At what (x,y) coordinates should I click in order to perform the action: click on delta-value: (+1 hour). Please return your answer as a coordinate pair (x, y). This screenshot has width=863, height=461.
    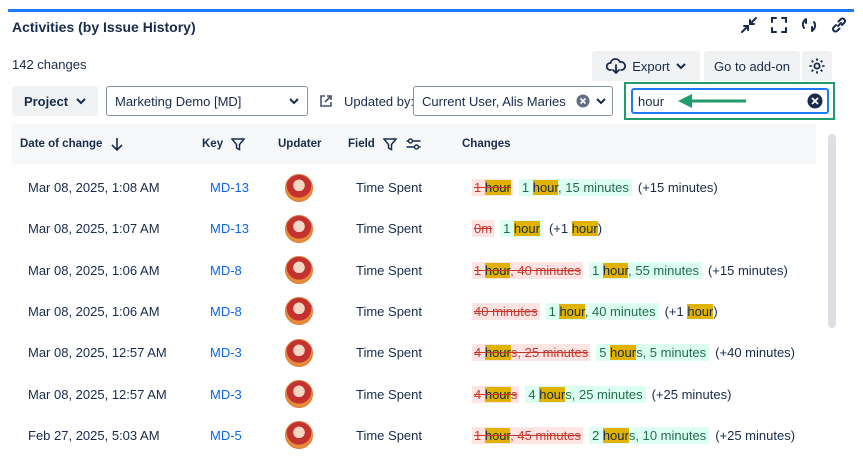
    Looking at the image, I should click on (575, 229).